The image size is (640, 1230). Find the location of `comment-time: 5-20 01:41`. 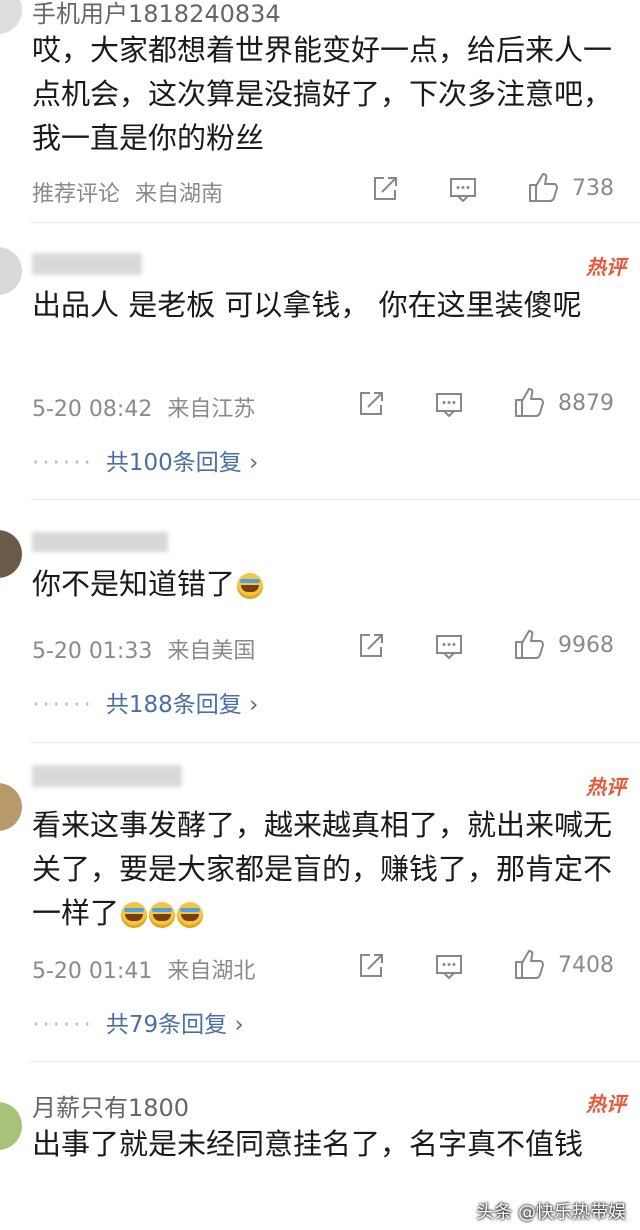

comment-time: 5-20 01:41 is located at coordinates (92, 971).